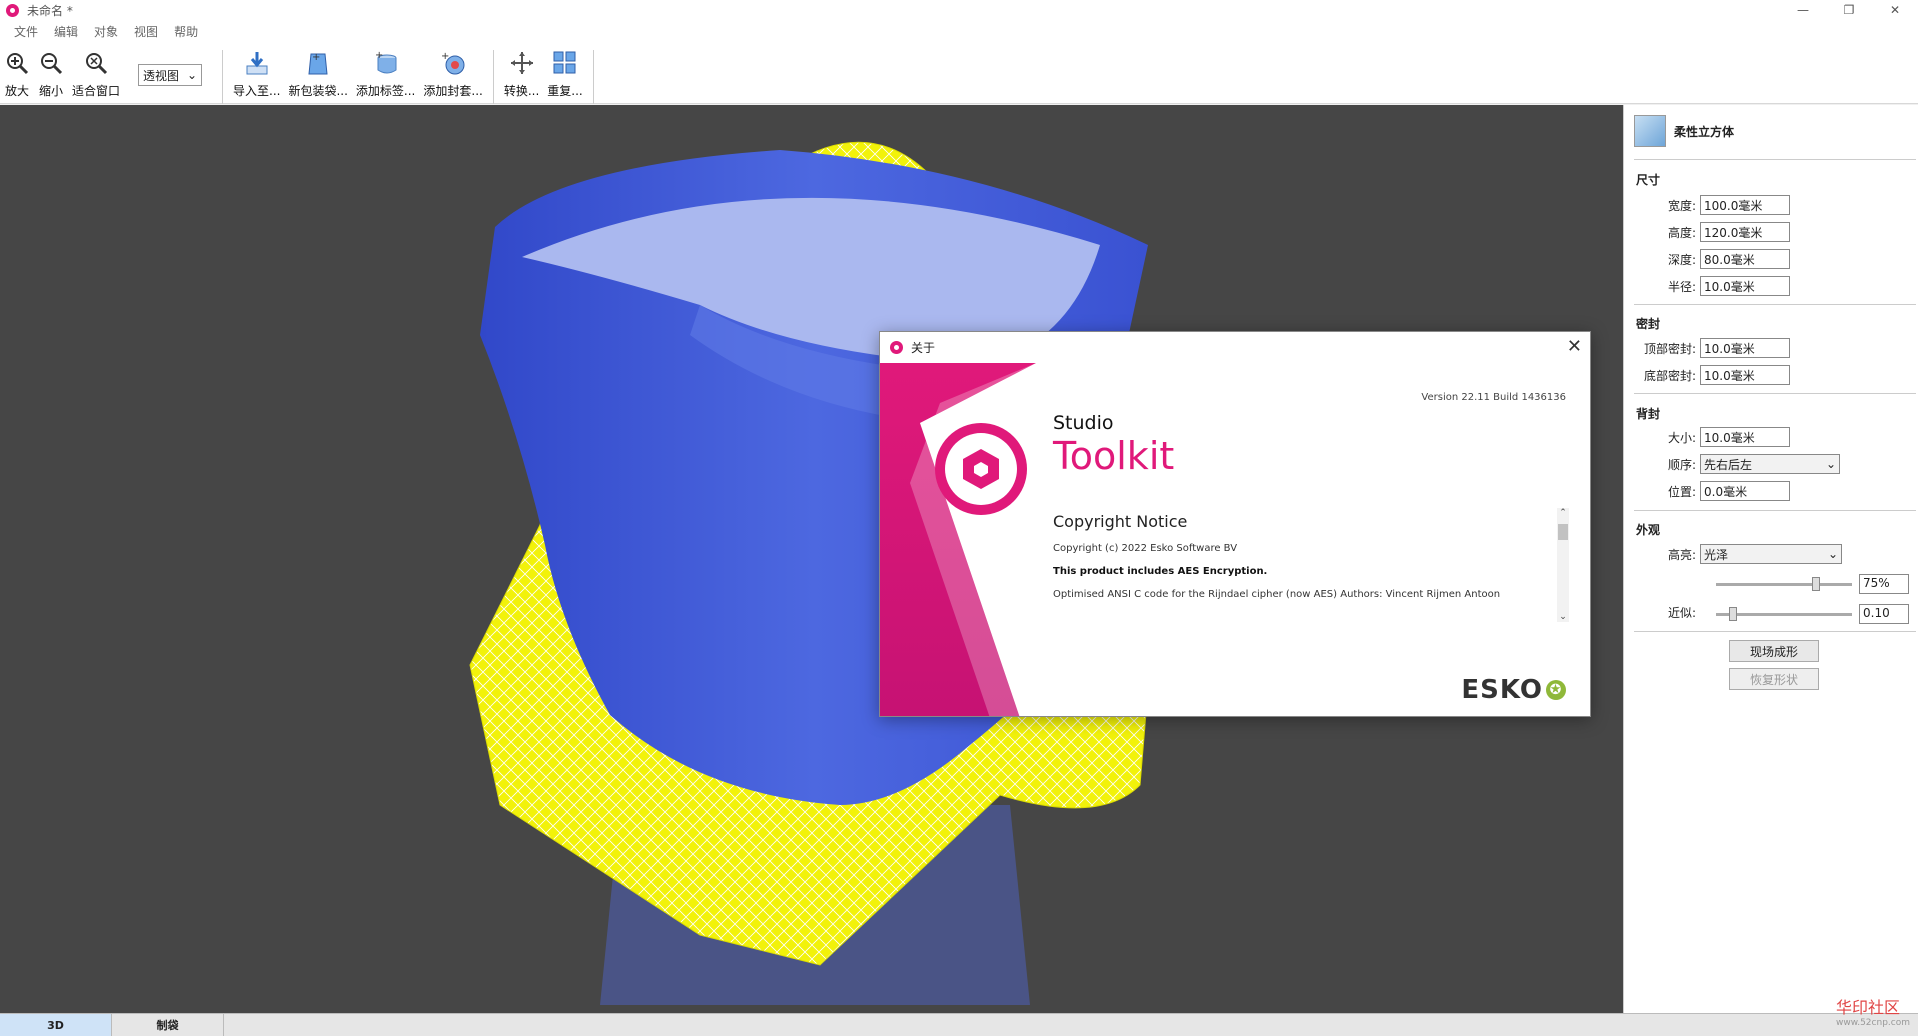 The height and width of the screenshot is (1036, 1918). I want to click on depth-row: 深度: 80.0毫米, so click(1707, 259).